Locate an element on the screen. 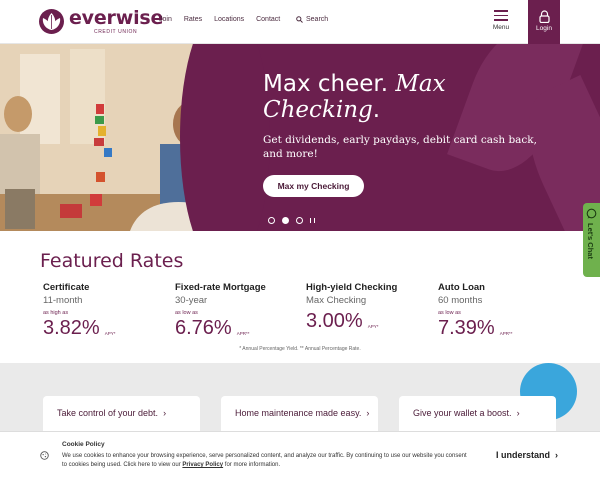 Image resolution: width=600 pixels, height=480 pixels. rate-qualifier: as high as is located at coordinates (56, 313).